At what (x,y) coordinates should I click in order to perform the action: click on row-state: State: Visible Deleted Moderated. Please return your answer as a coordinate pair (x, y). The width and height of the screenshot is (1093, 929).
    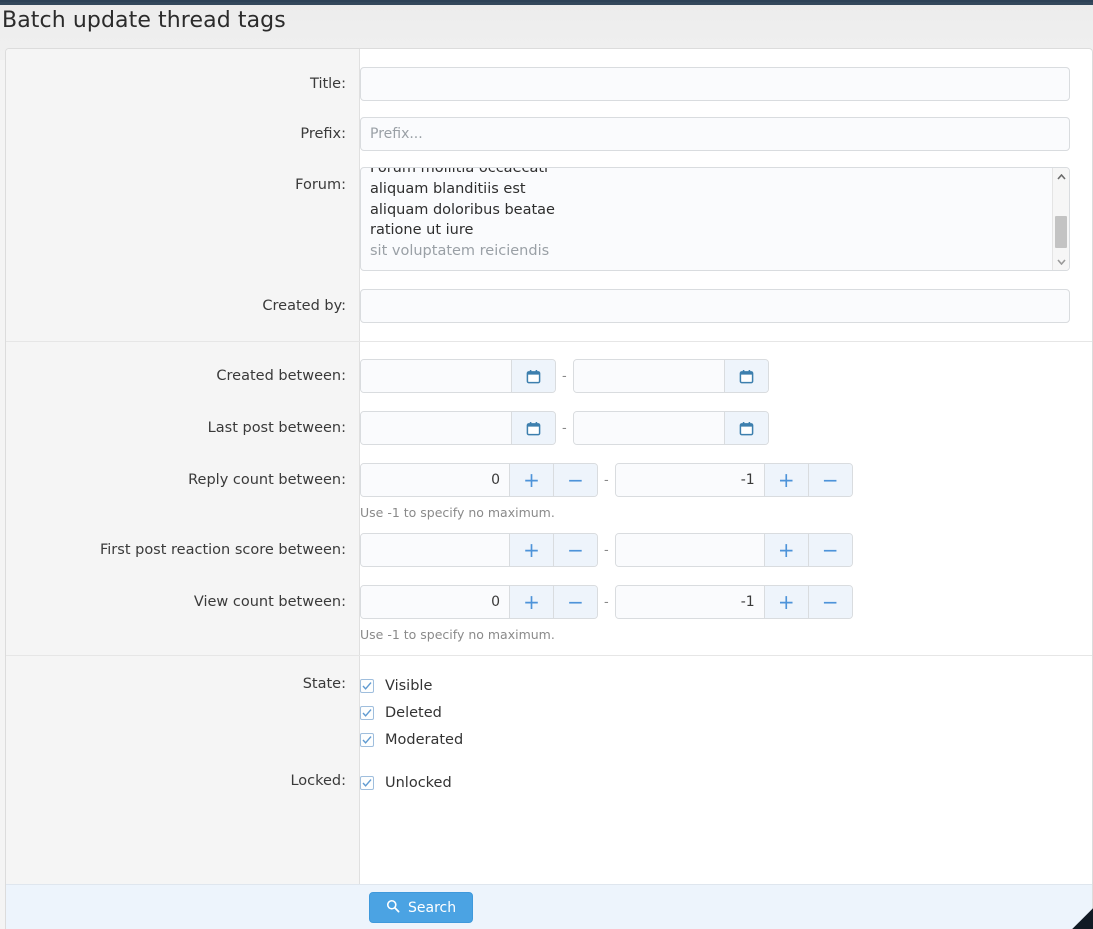
    Looking at the image, I should click on (549, 712).